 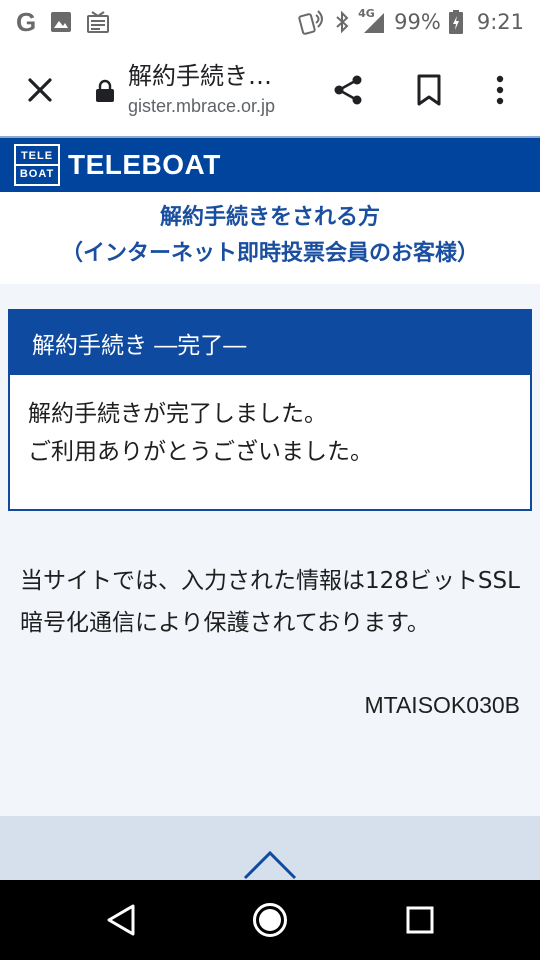 I want to click on logo-bottom-text: BOAT, so click(x=37, y=174).